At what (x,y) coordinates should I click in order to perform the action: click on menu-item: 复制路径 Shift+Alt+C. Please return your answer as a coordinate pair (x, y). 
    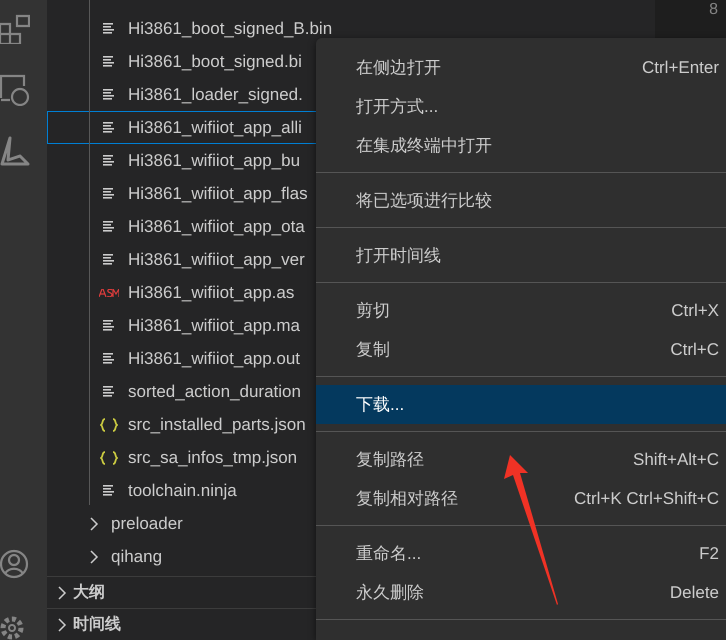
    Looking at the image, I should click on (521, 459).